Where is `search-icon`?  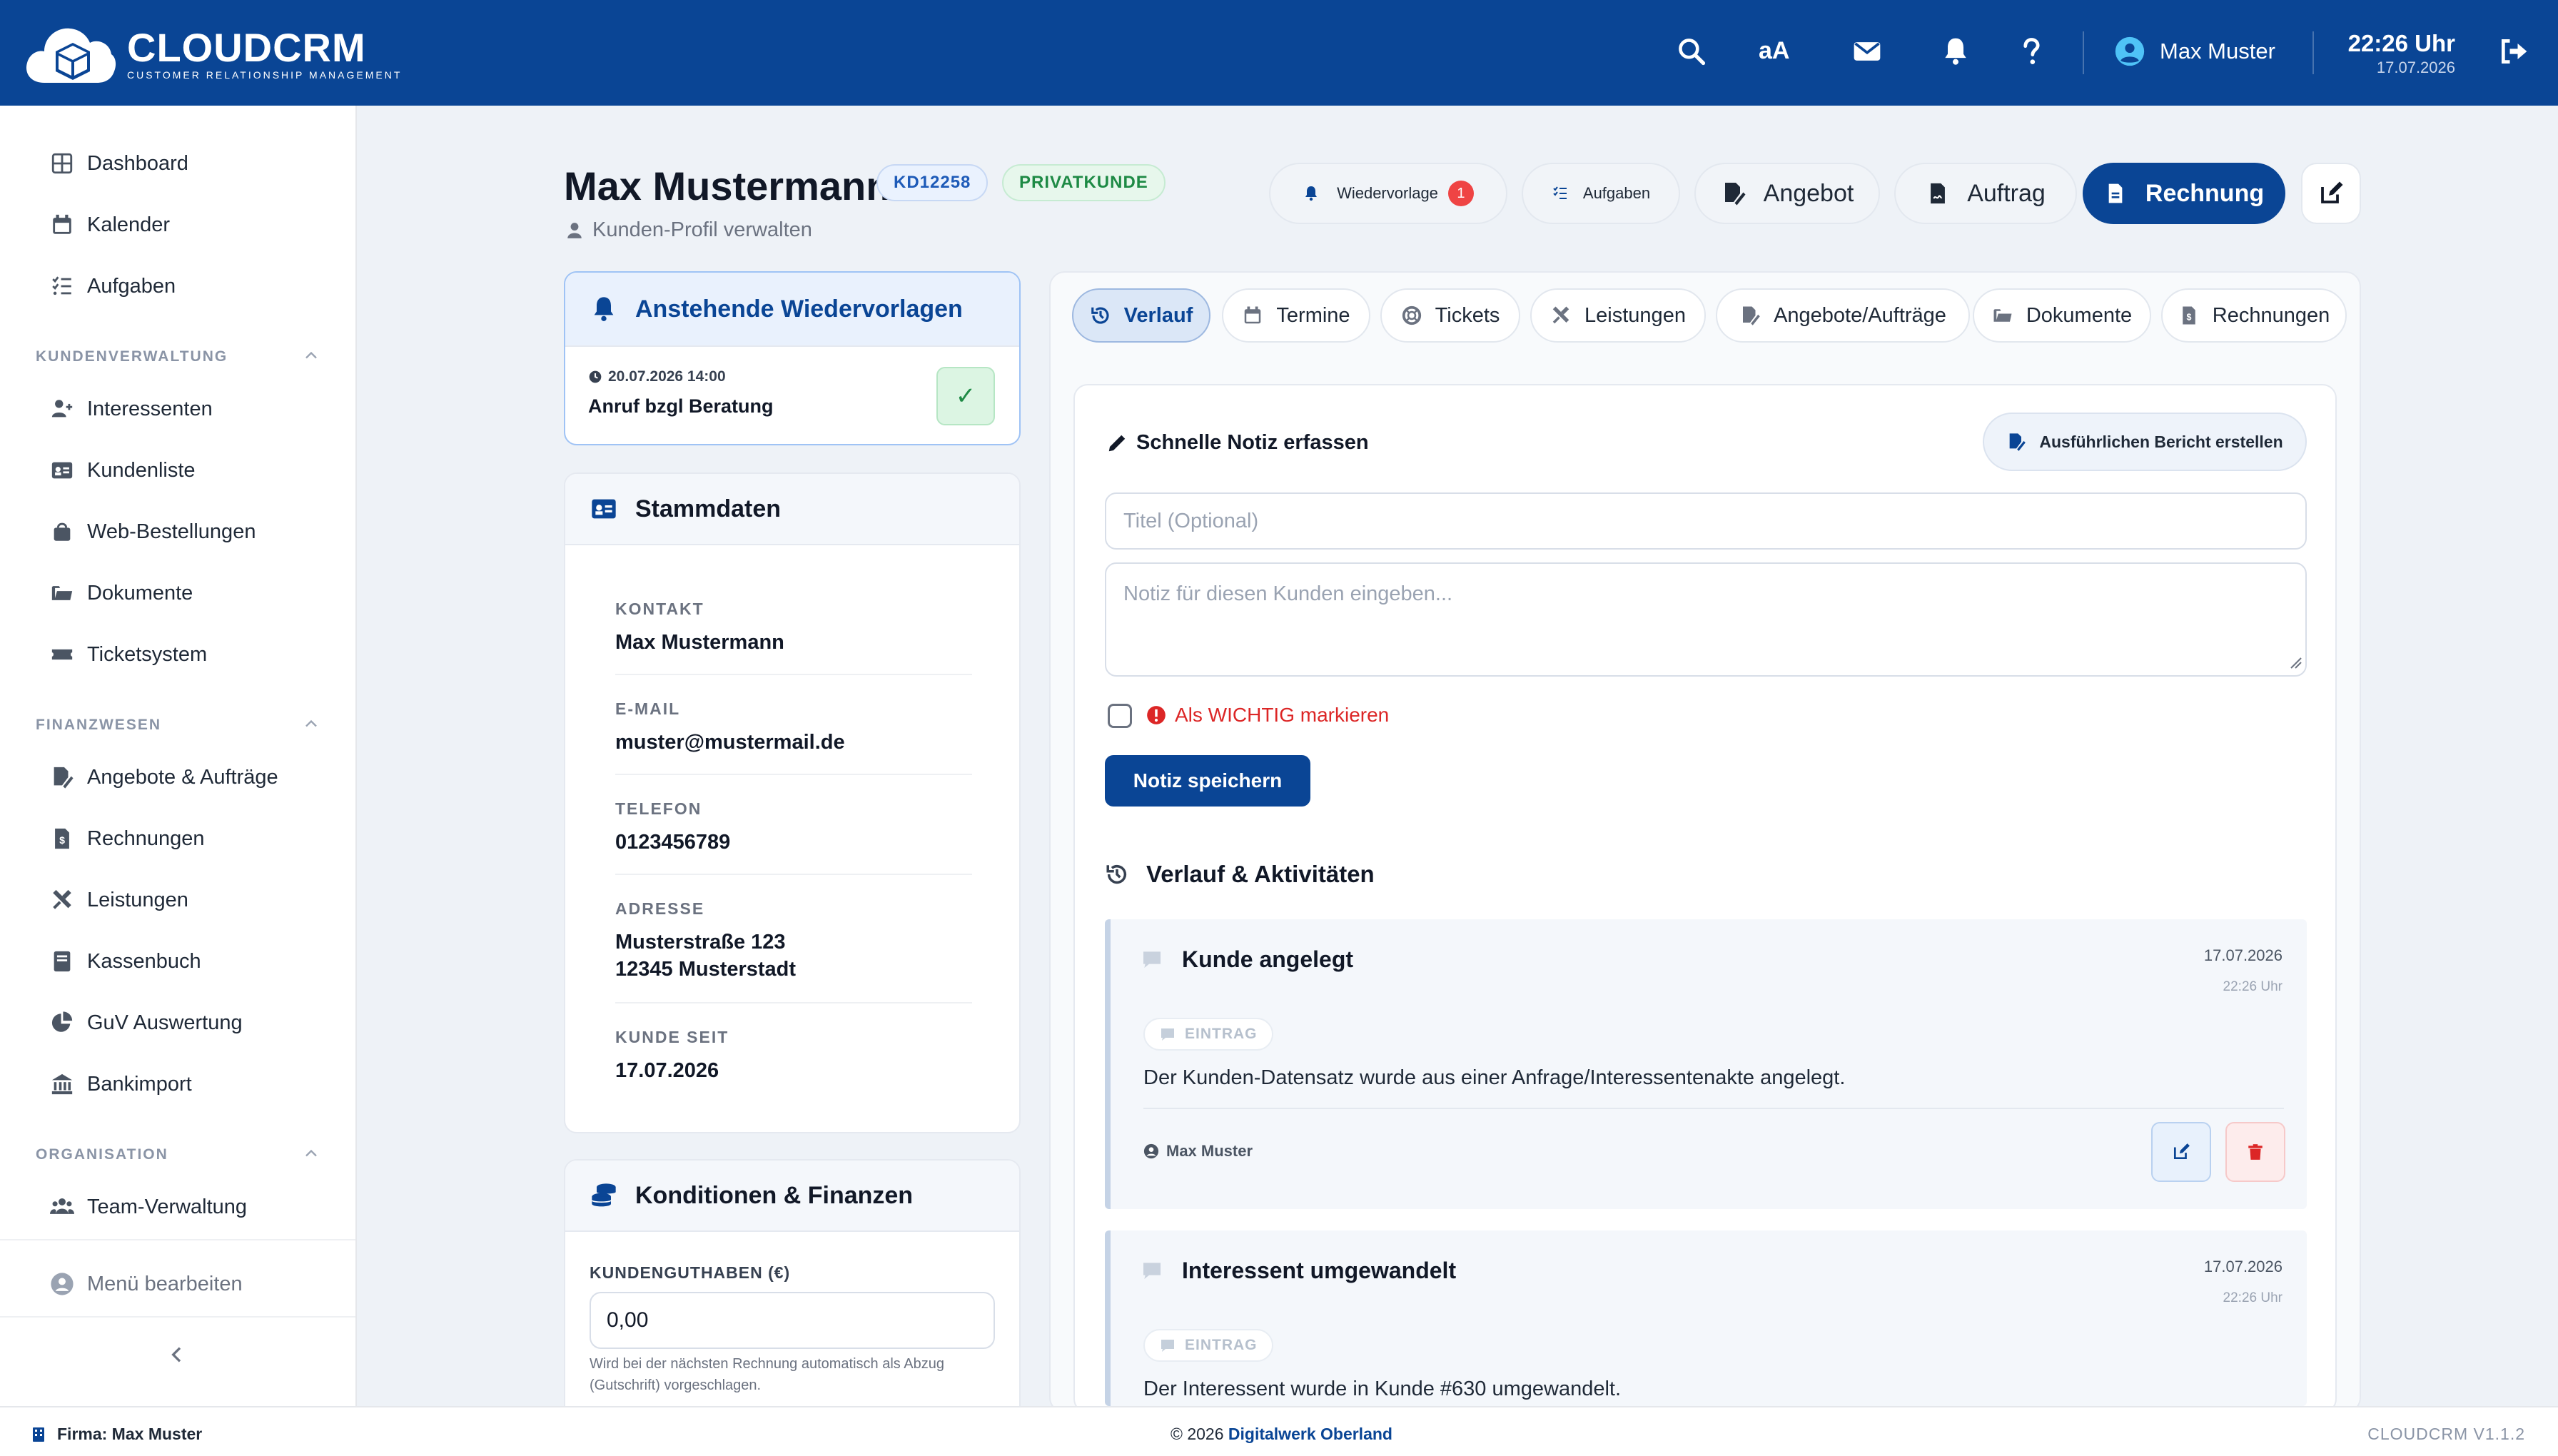 search-icon is located at coordinates (1691, 51).